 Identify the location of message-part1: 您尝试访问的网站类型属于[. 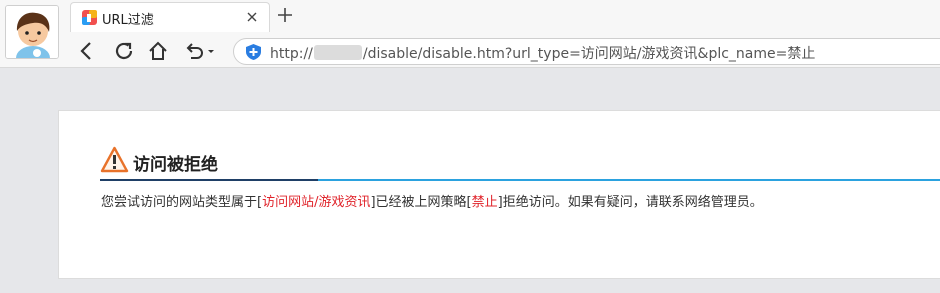
(182, 202).